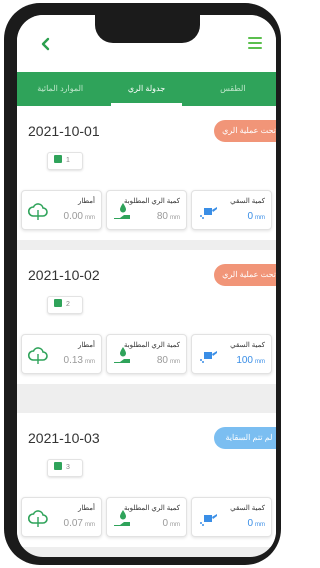 The image size is (320, 568). Describe the element at coordinates (231, 354) in the screenshot. I see `irrigation-amount-stat: كمية السقي 100 mm` at that location.